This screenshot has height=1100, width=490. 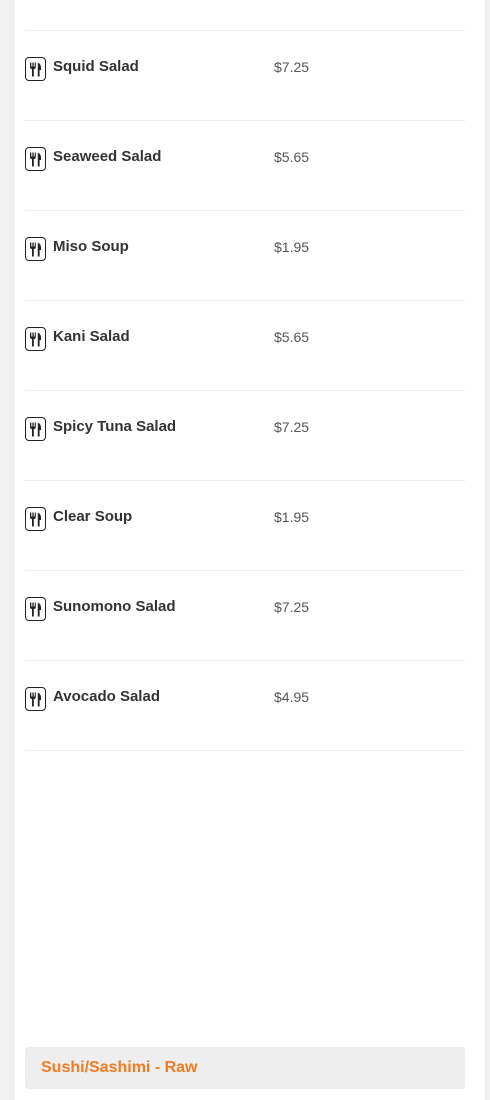 I want to click on menu-item-clear-soup: Clear Soup $1.95, so click(x=245, y=526).